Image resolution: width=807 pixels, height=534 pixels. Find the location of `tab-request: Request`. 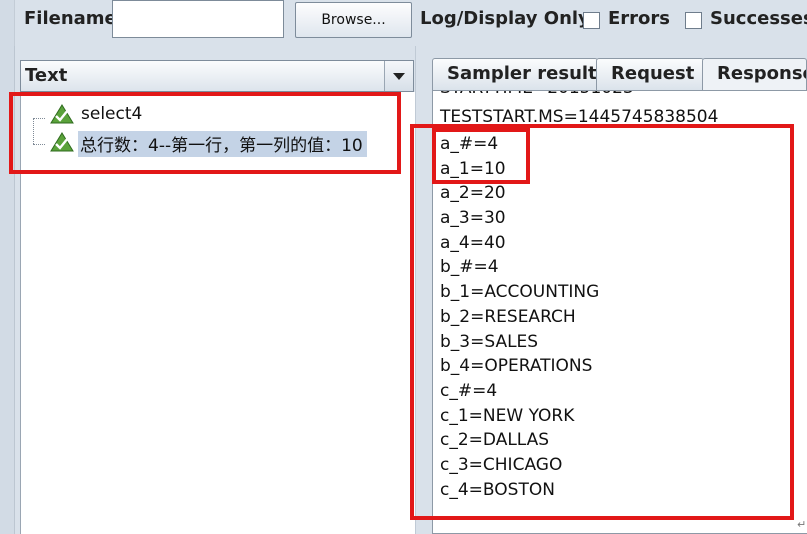

tab-request: Request is located at coordinates (650, 74).